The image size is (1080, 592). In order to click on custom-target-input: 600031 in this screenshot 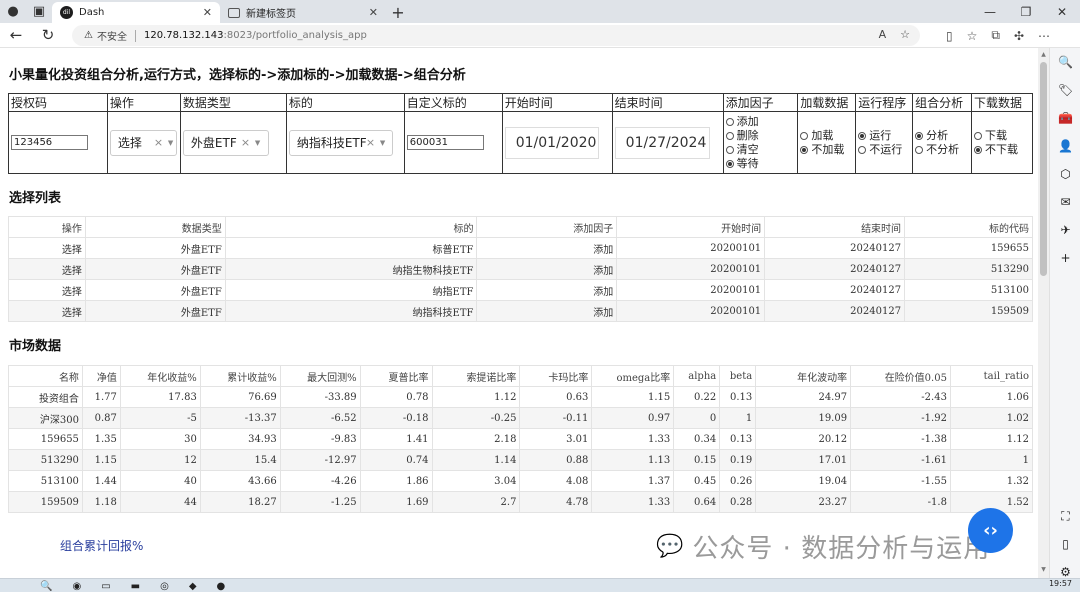, I will do `click(445, 142)`.